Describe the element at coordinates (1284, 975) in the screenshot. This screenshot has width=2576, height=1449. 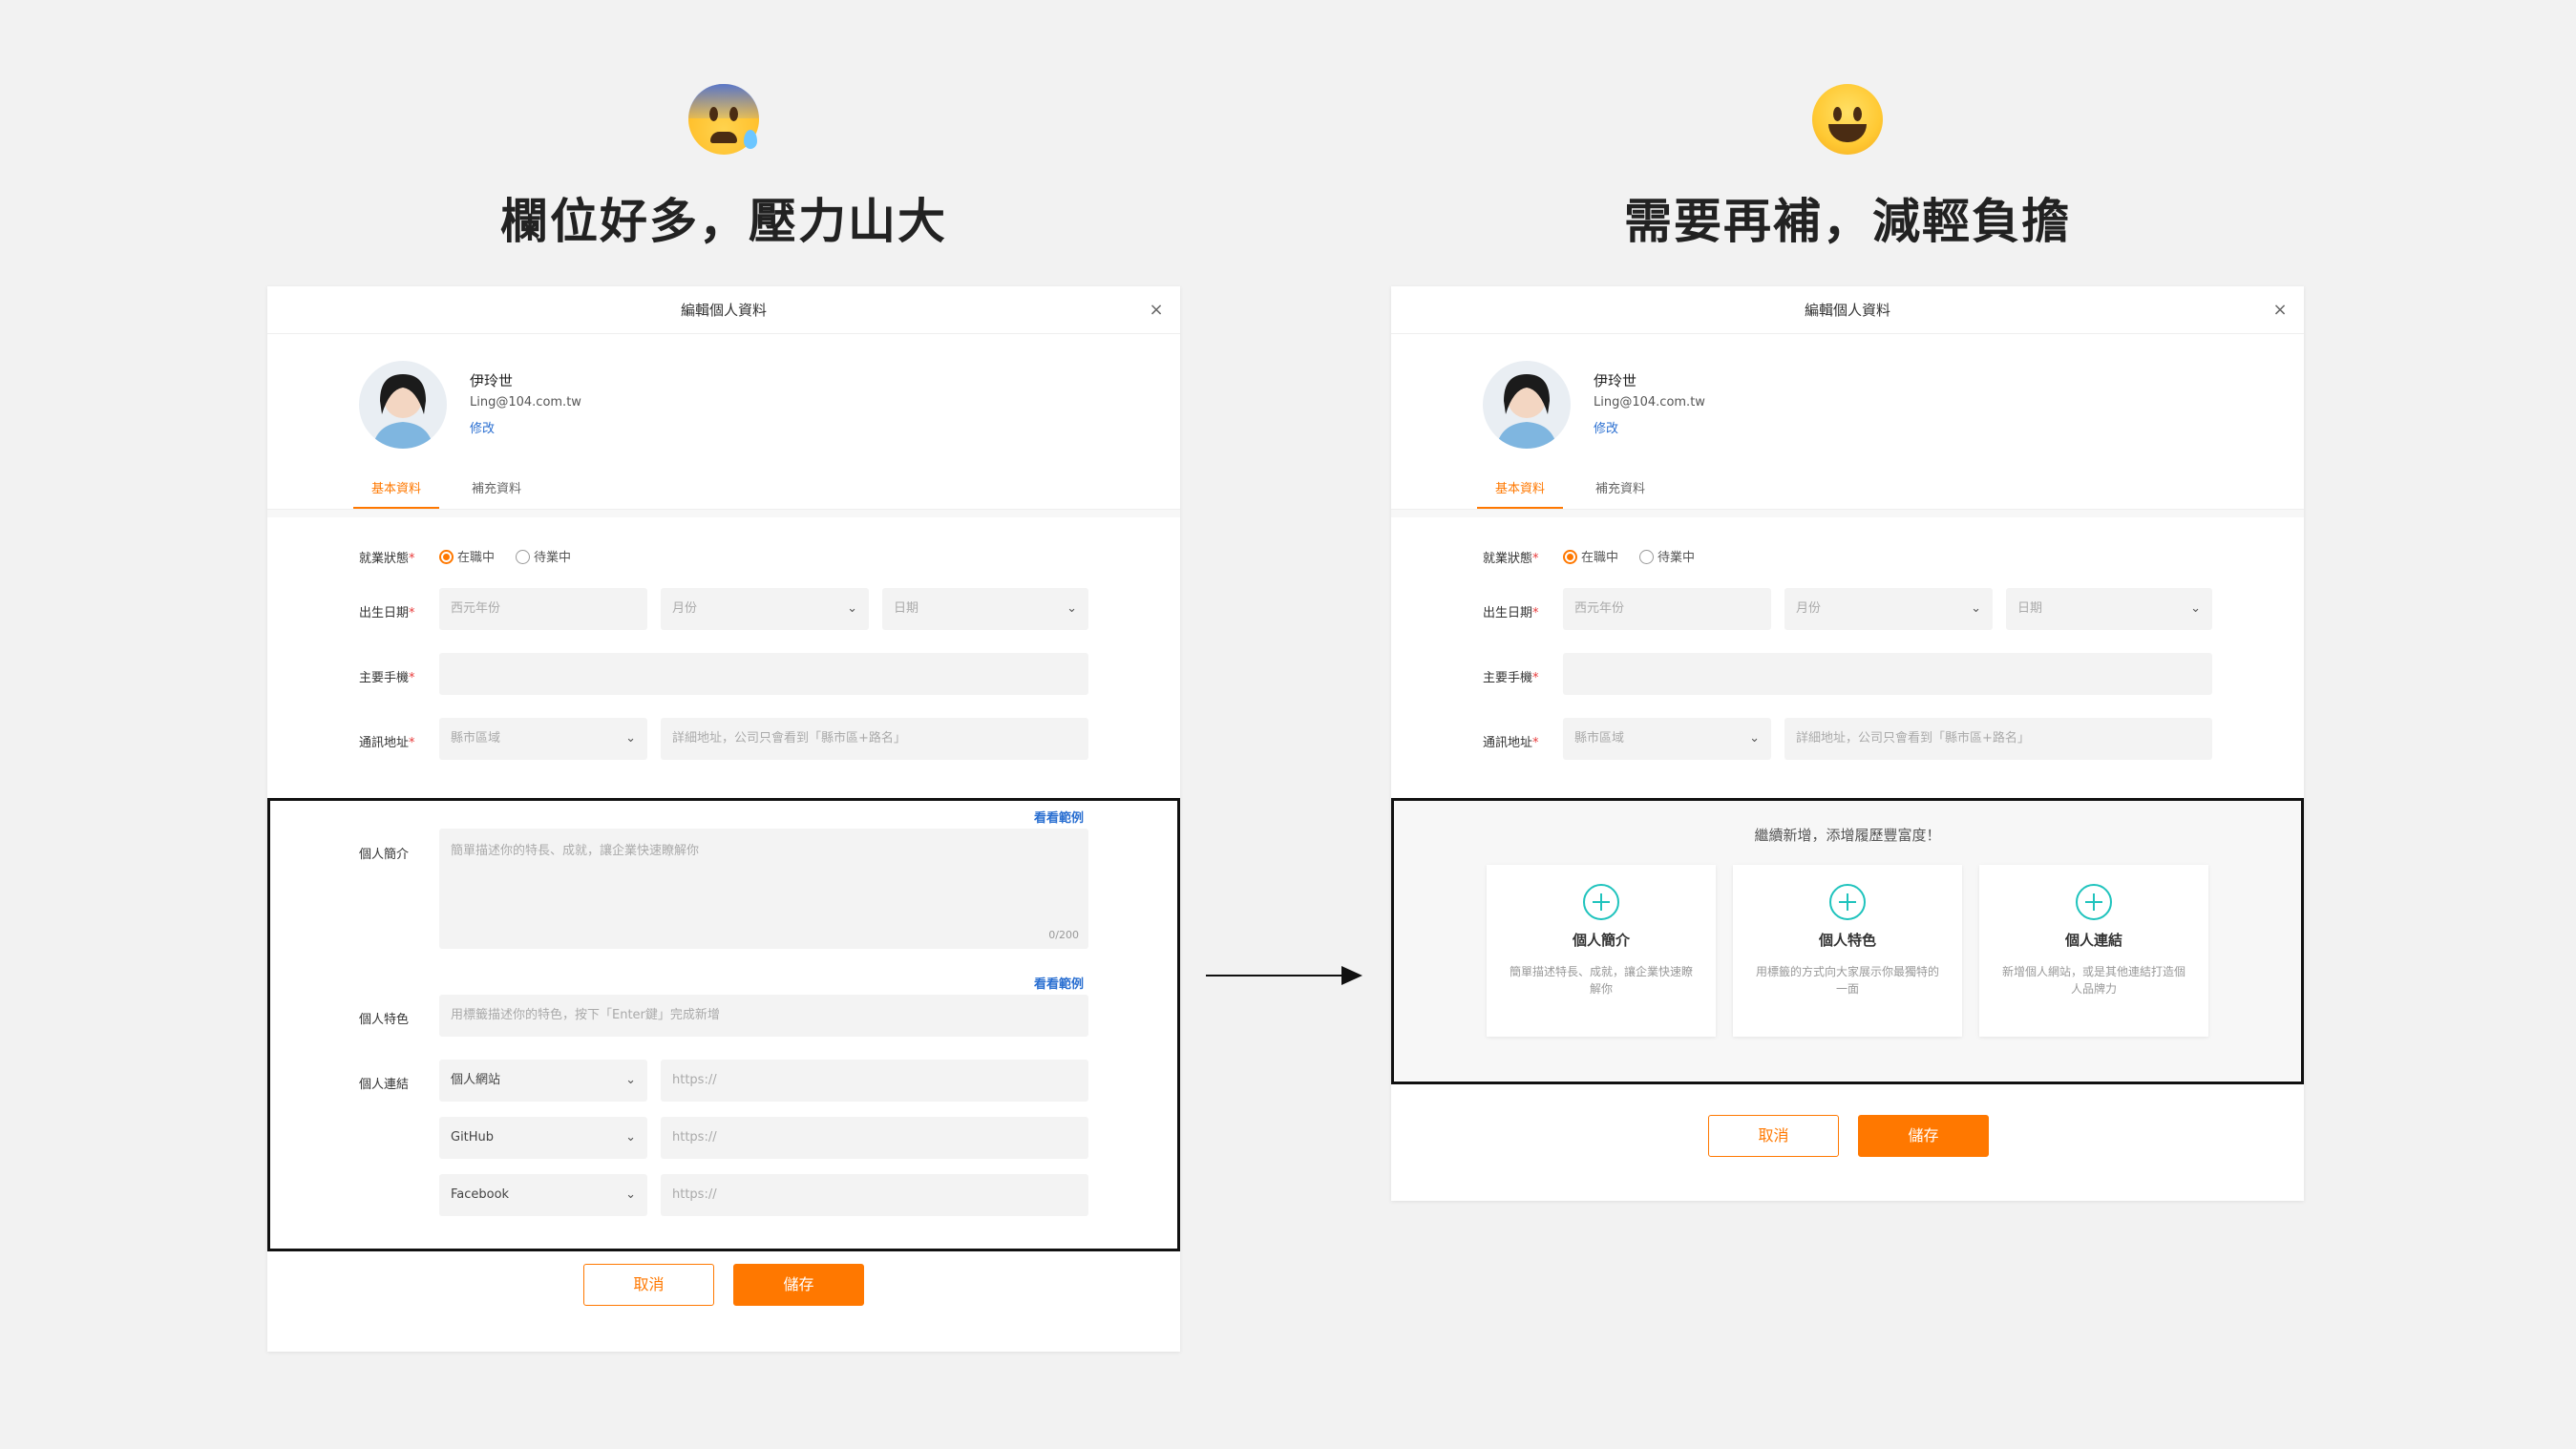
I see `arrow-right-icon` at that location.